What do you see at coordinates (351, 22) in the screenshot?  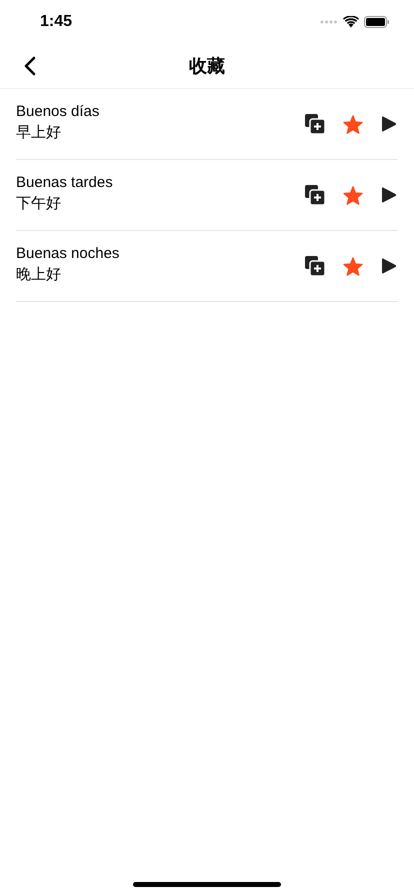 I see `wifi-icon` at bounding box center [351, 22].